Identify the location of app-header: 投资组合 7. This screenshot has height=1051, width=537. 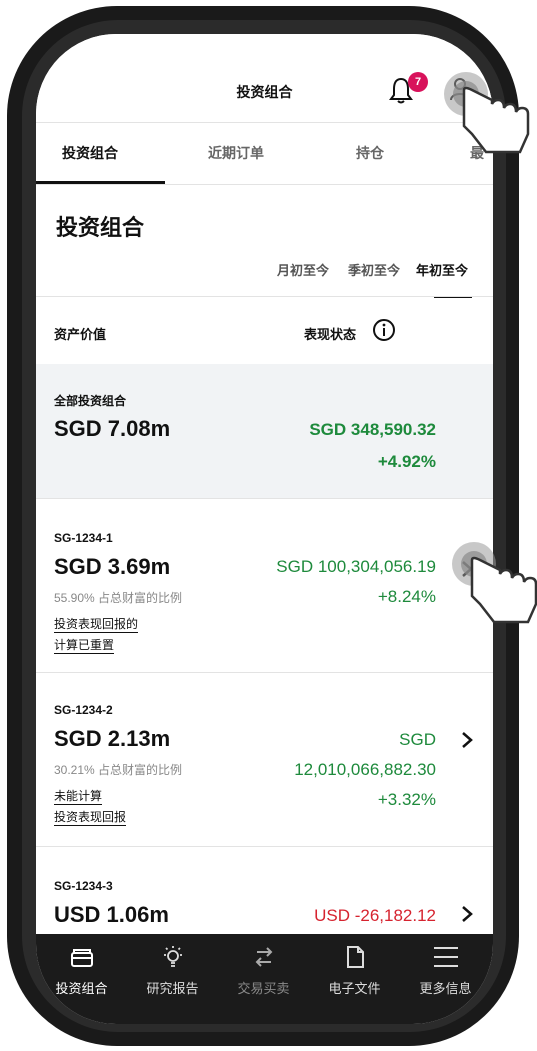
(264, 78).